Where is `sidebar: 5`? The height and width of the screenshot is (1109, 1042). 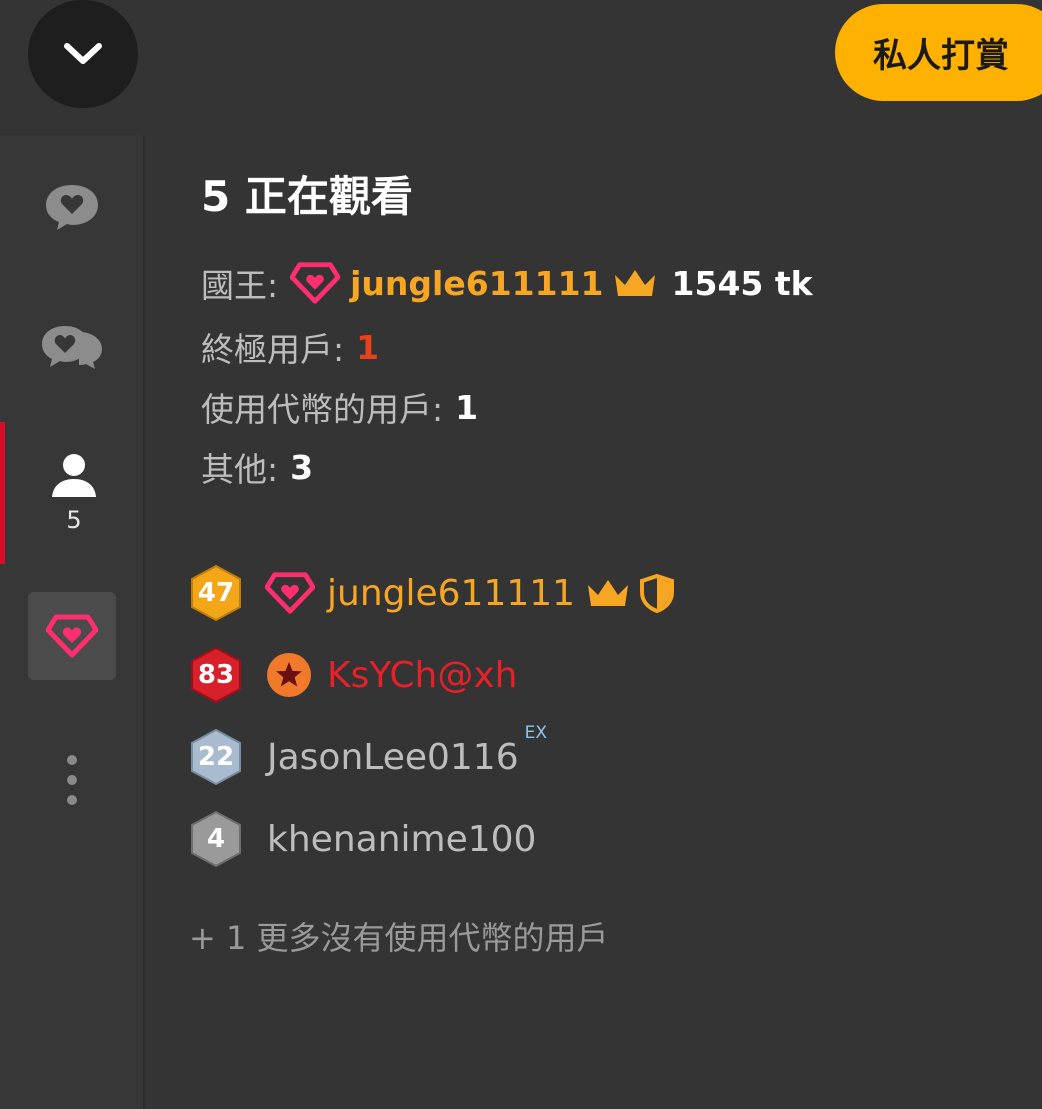 sidebar: 5 is located at coordinates (72, 622).